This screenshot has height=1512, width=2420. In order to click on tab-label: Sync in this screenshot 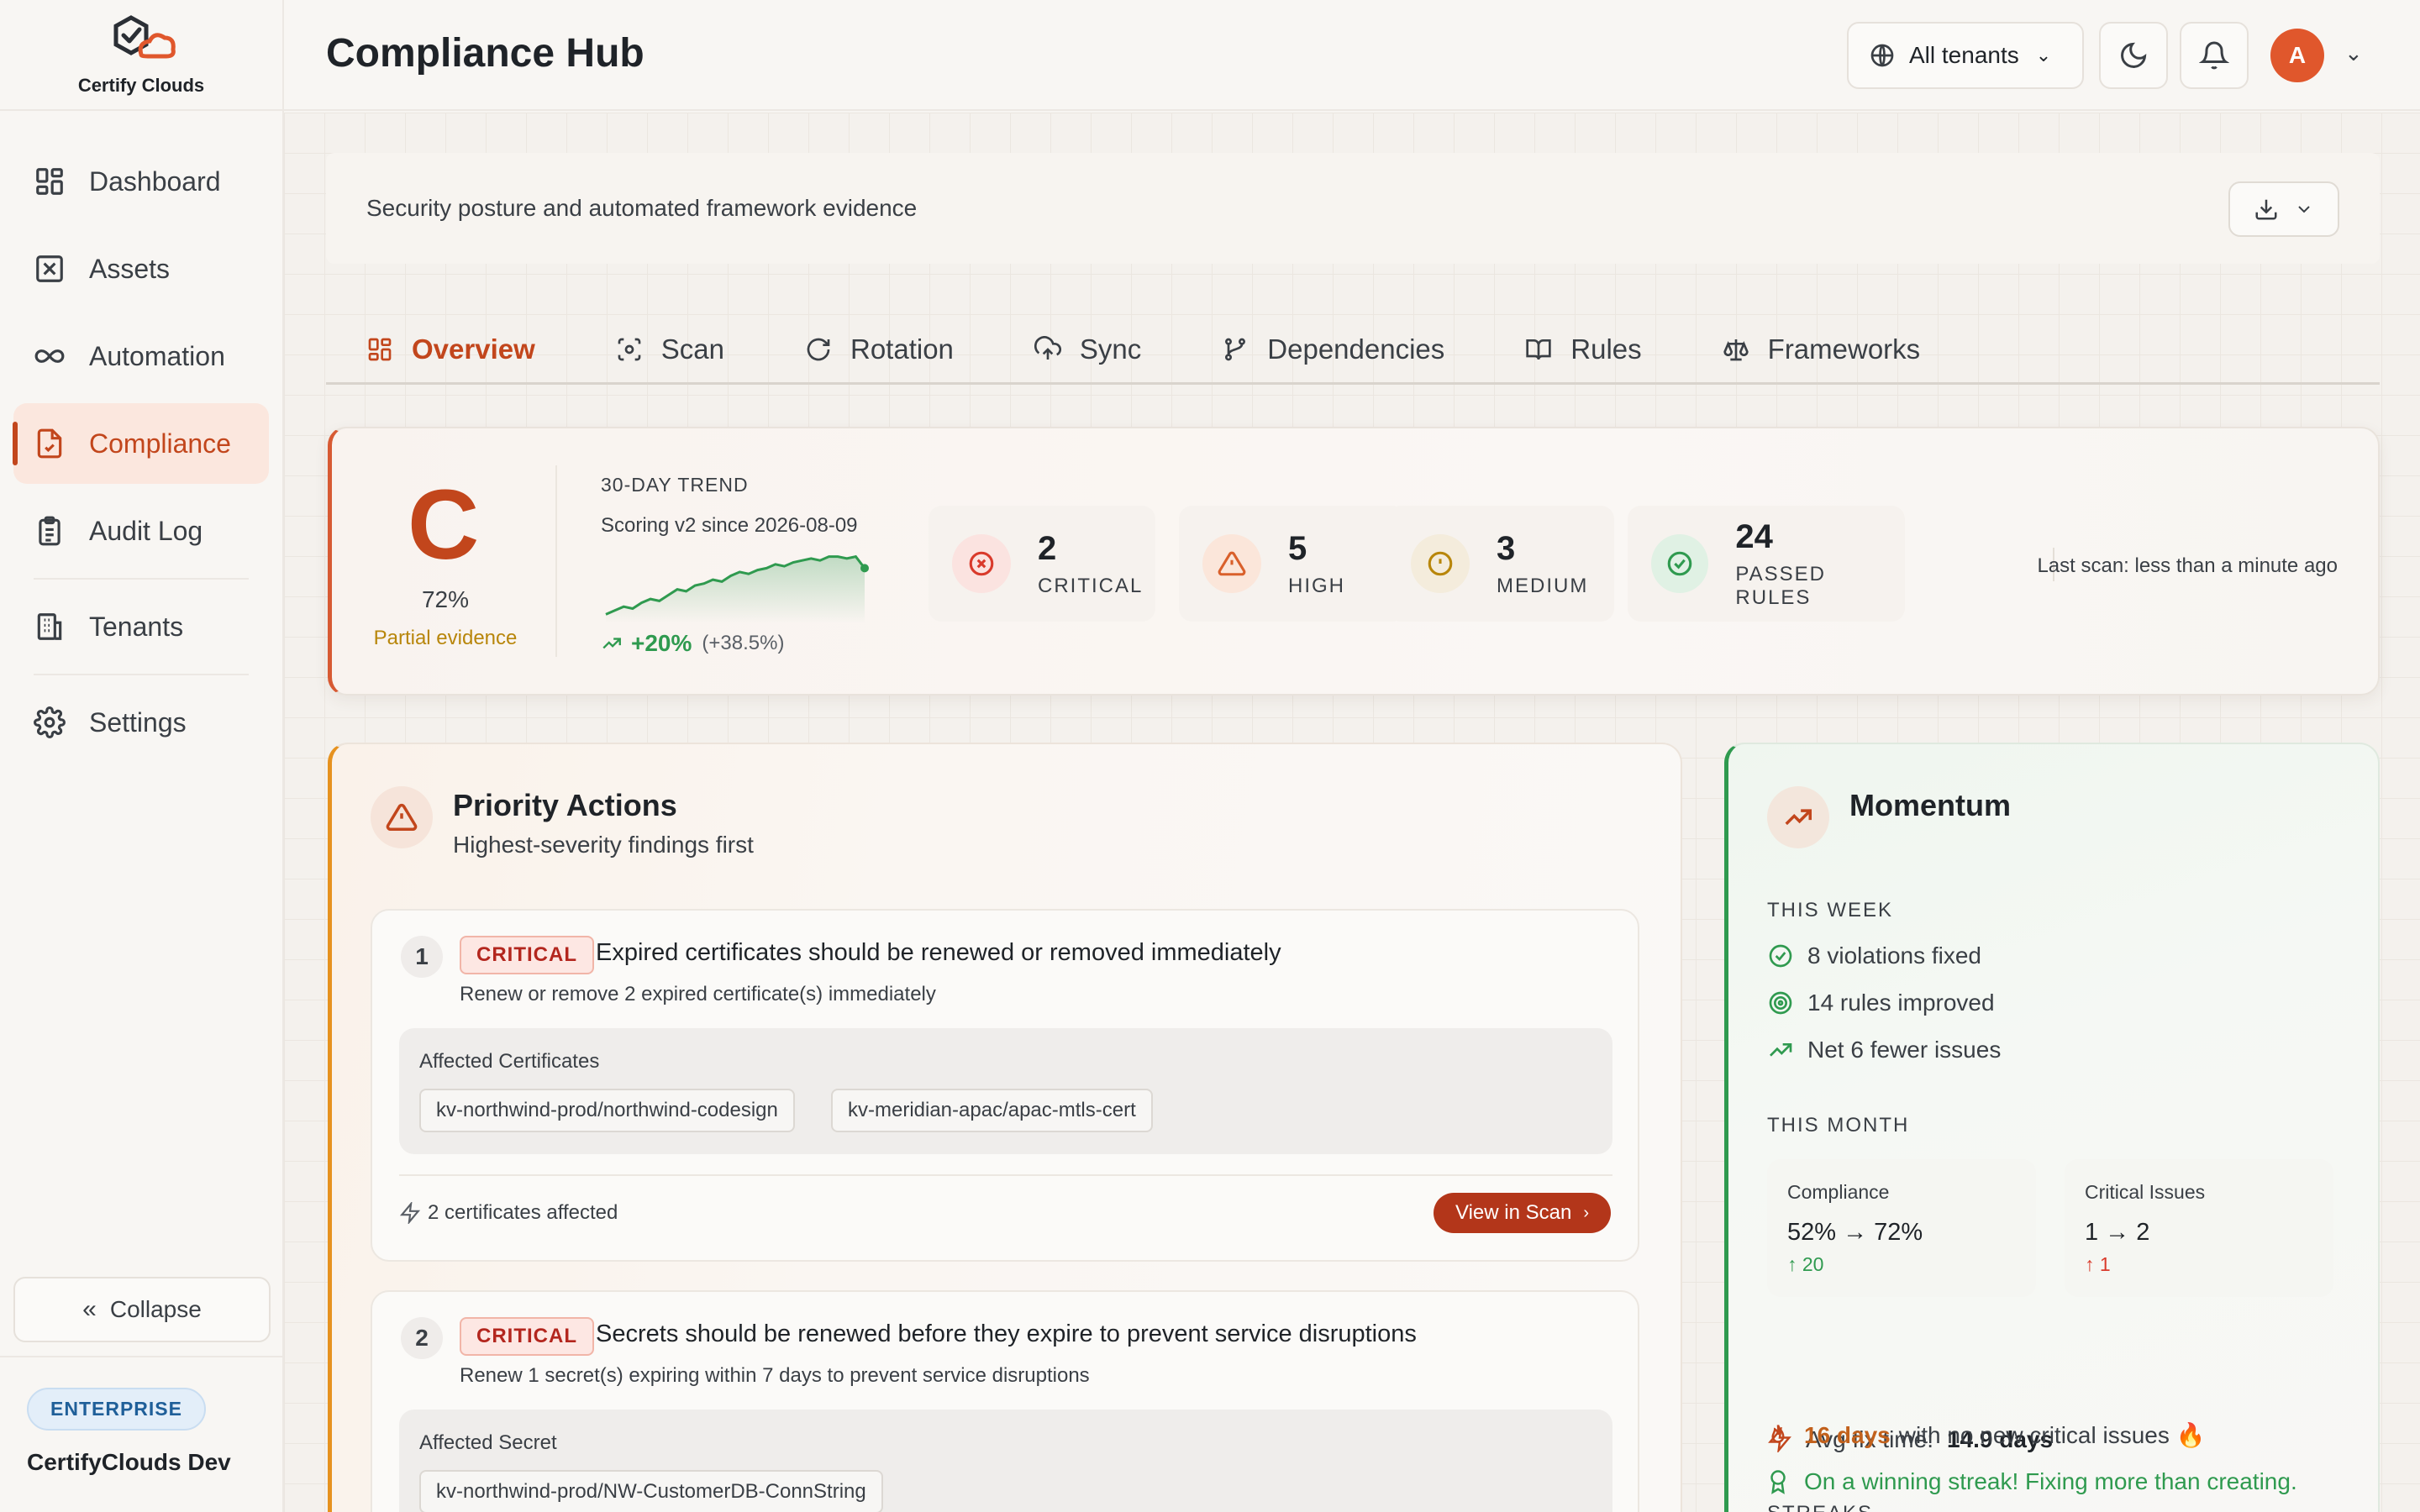, I will do `click(1110, 349)`.